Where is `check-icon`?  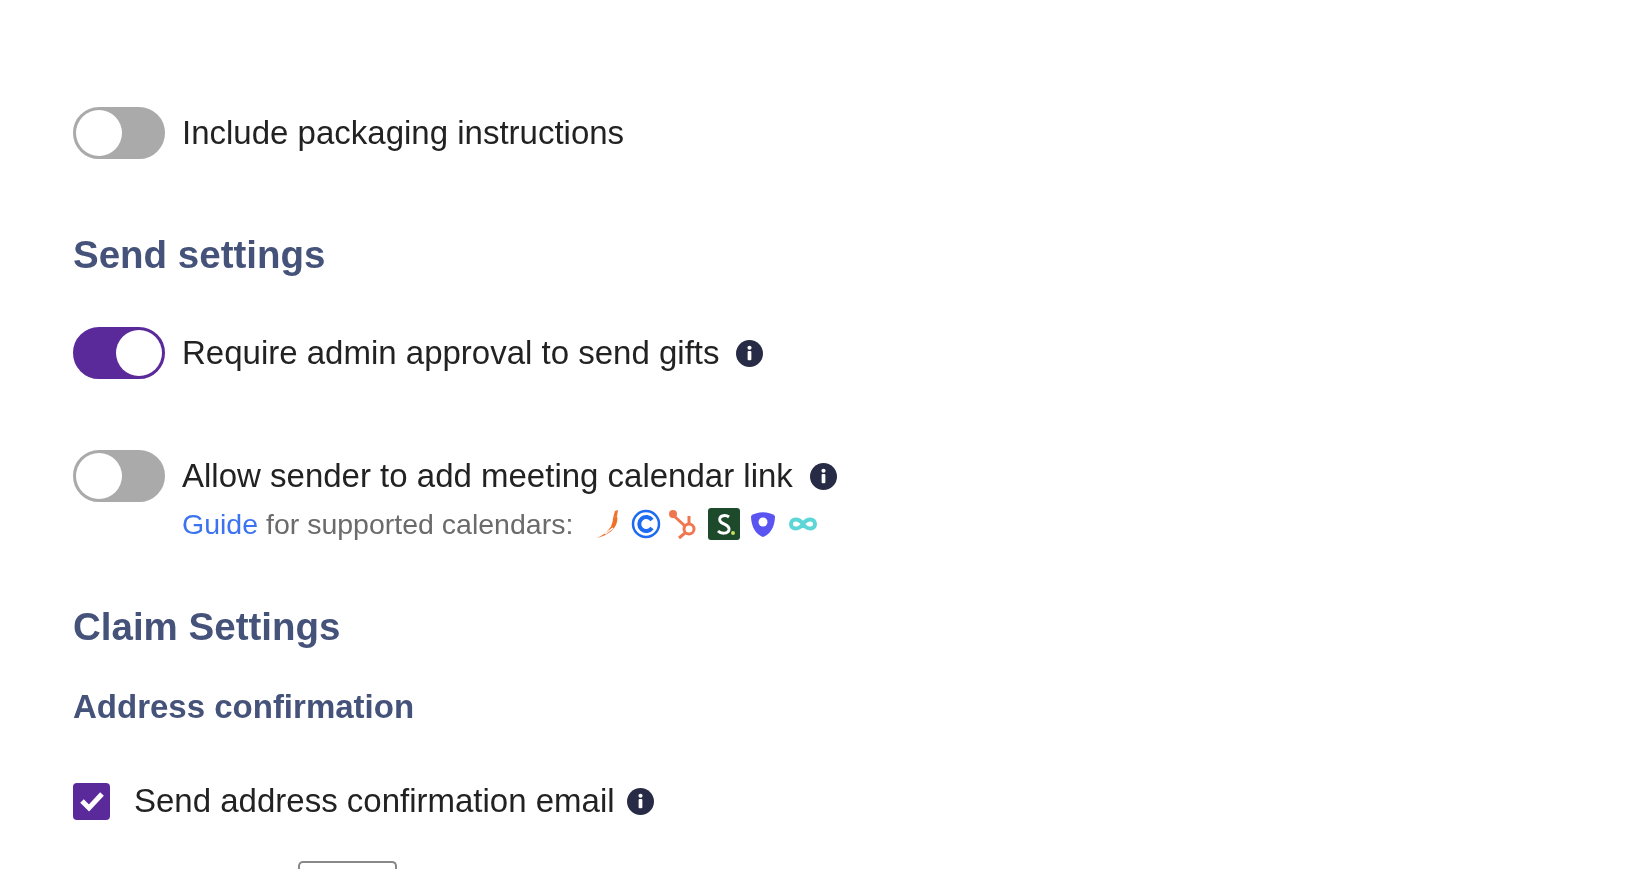 check-icon is located at coordinates (91, 801).